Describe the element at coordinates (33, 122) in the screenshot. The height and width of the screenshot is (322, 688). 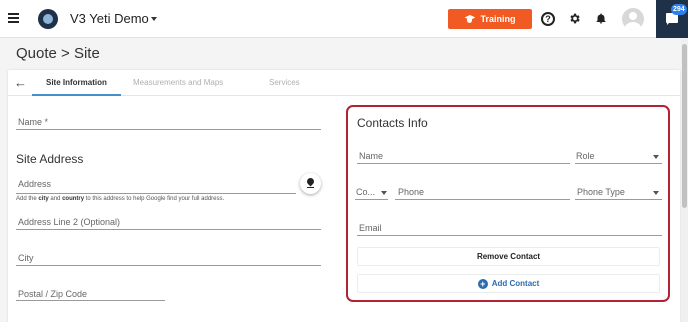
I see `site-name-field: Name *` at that location.